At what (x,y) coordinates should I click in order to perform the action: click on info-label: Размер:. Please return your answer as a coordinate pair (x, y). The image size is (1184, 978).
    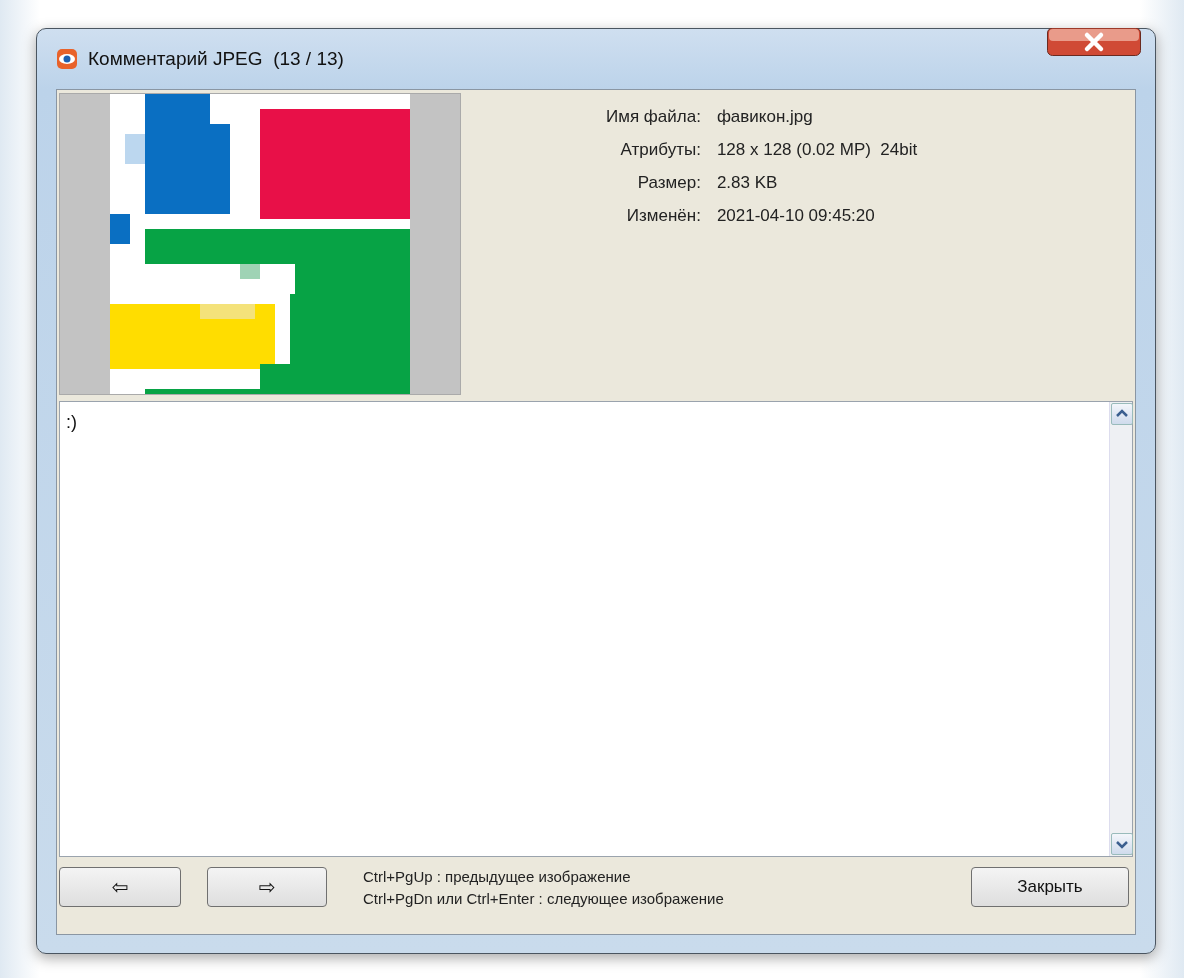
    Looking at the image, I should click on (668, 183).